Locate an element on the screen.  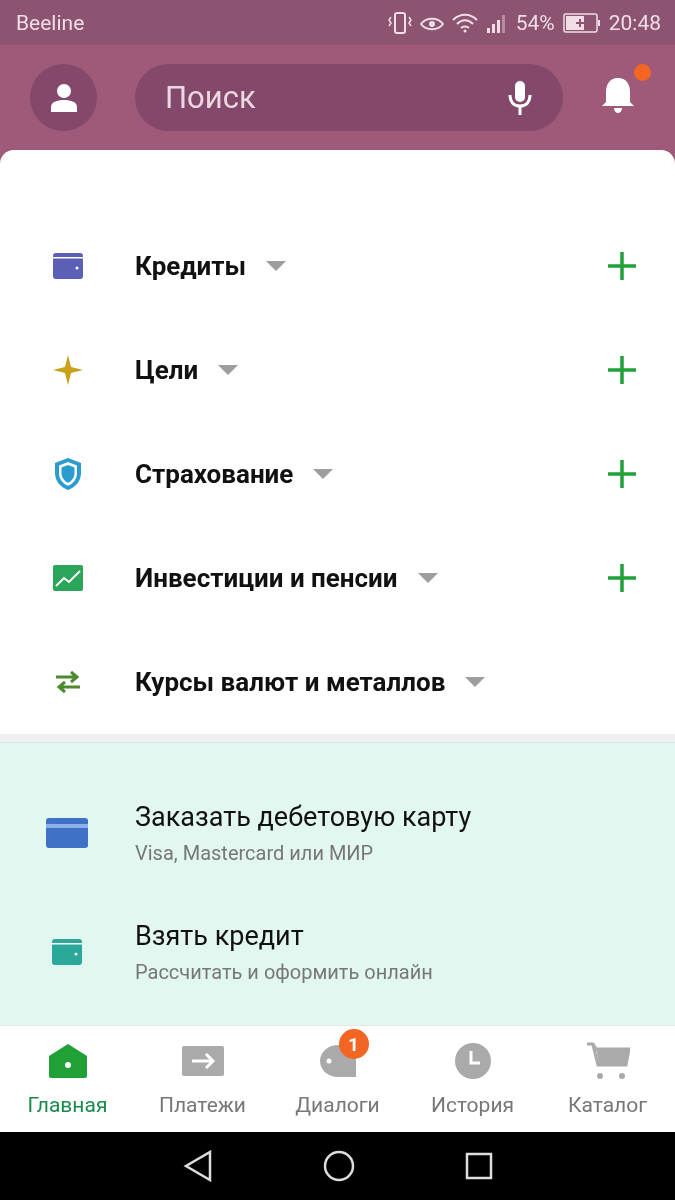
battery-icon is located at coordinates (581, 22).